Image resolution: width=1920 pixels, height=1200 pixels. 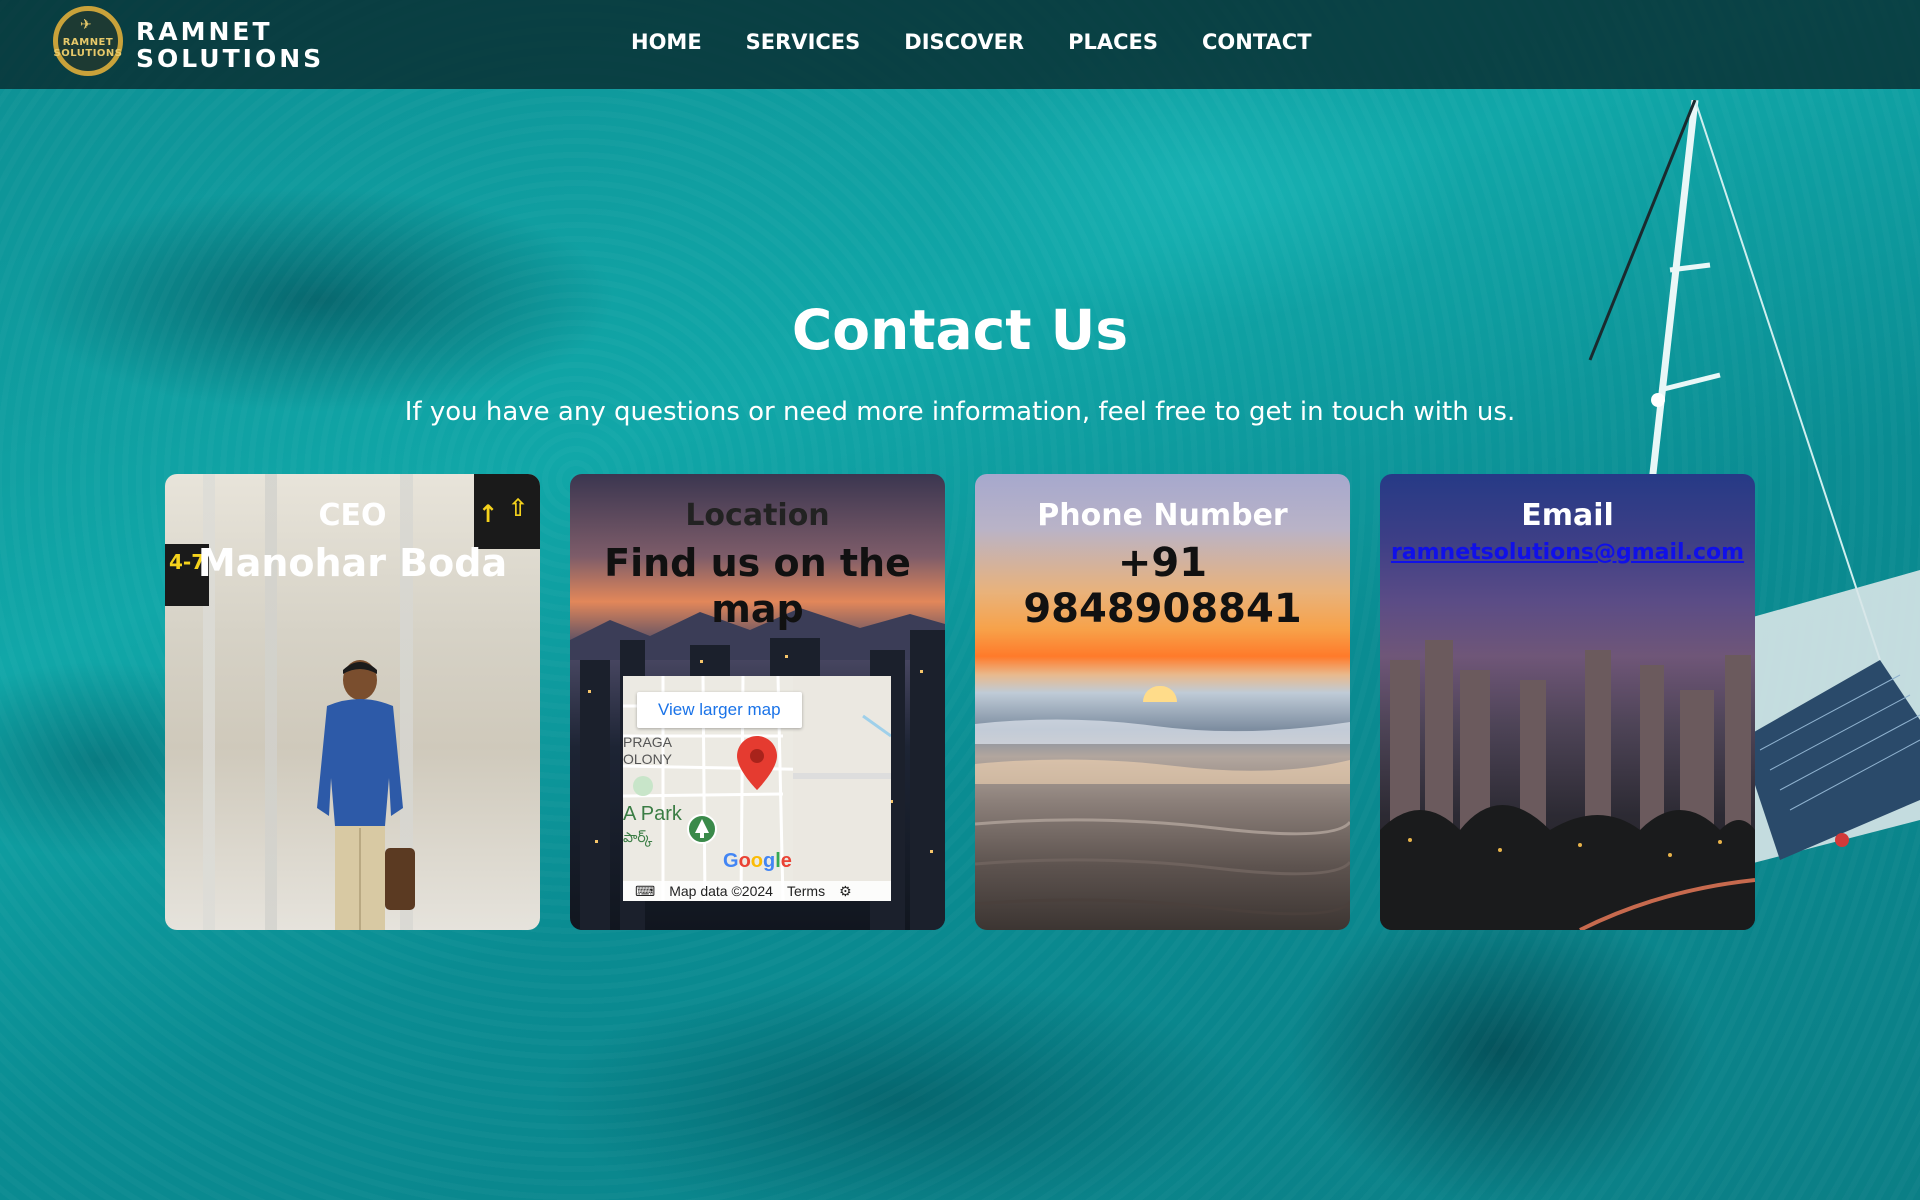 I want to click on night-skyline-image, so click(x=1567, y=785).